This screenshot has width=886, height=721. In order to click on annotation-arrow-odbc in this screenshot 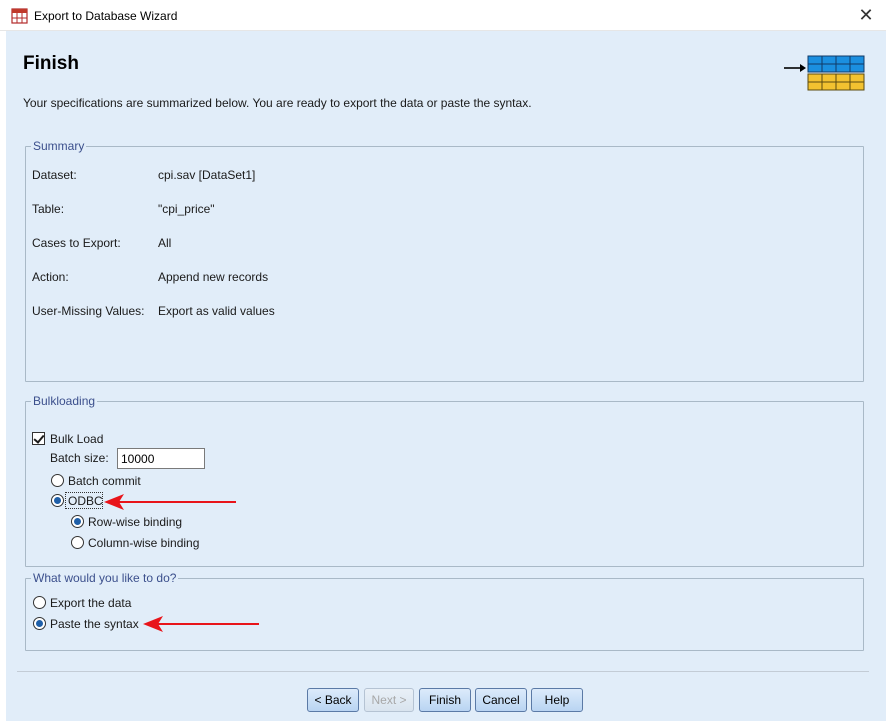, I will do `click(170, 502)`.